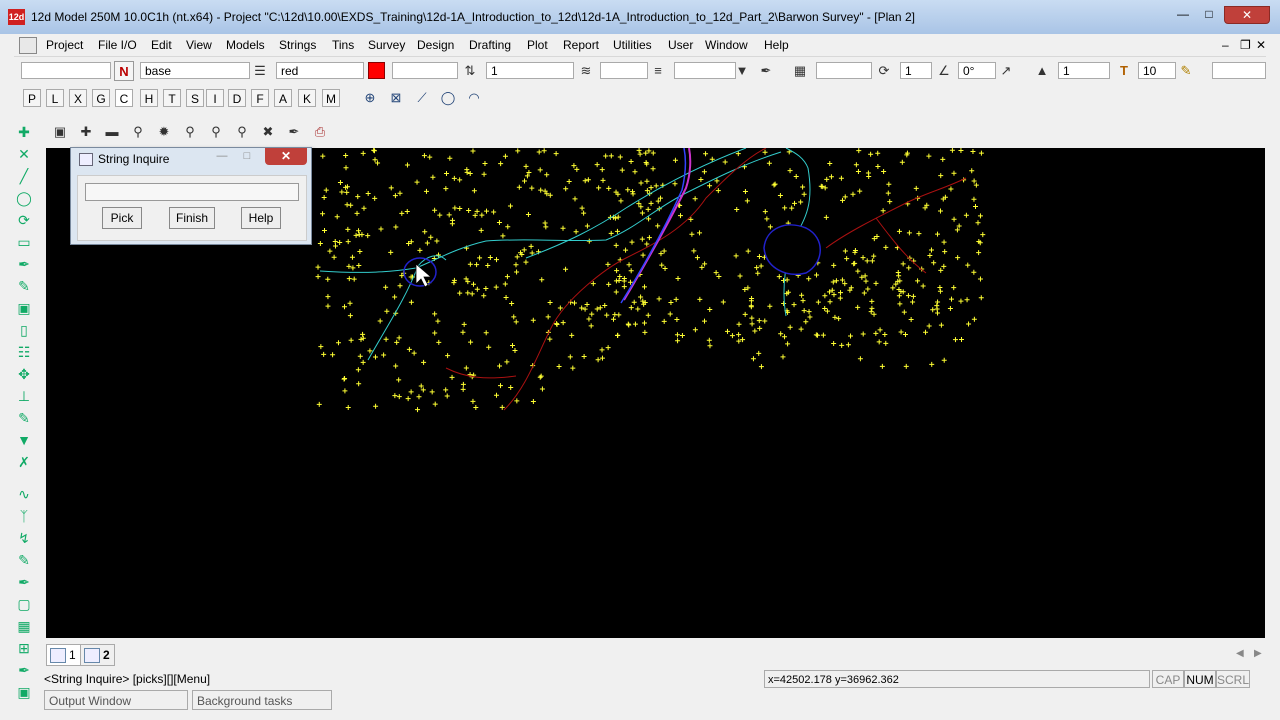 The image size is (1280, 720). I want to click on snap-intersect-icon: ⊠, so click(396, 98).